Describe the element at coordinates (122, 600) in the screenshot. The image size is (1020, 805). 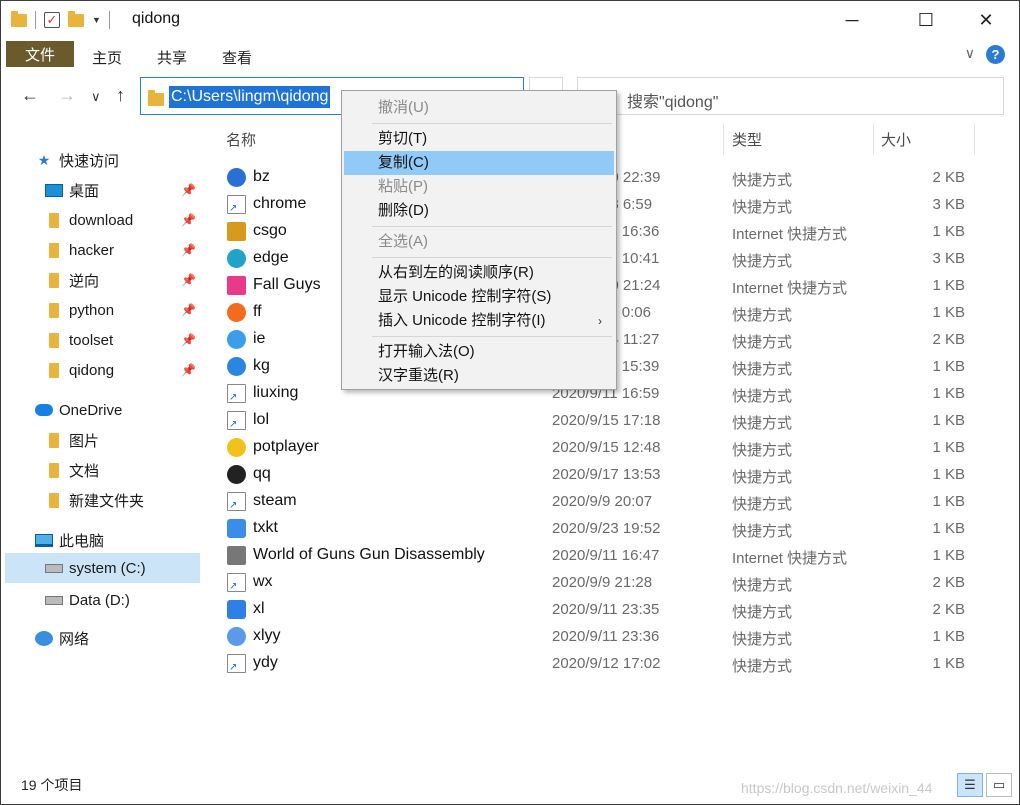
I see `sidebar-item-drive-d: Data (D:)` at that location.